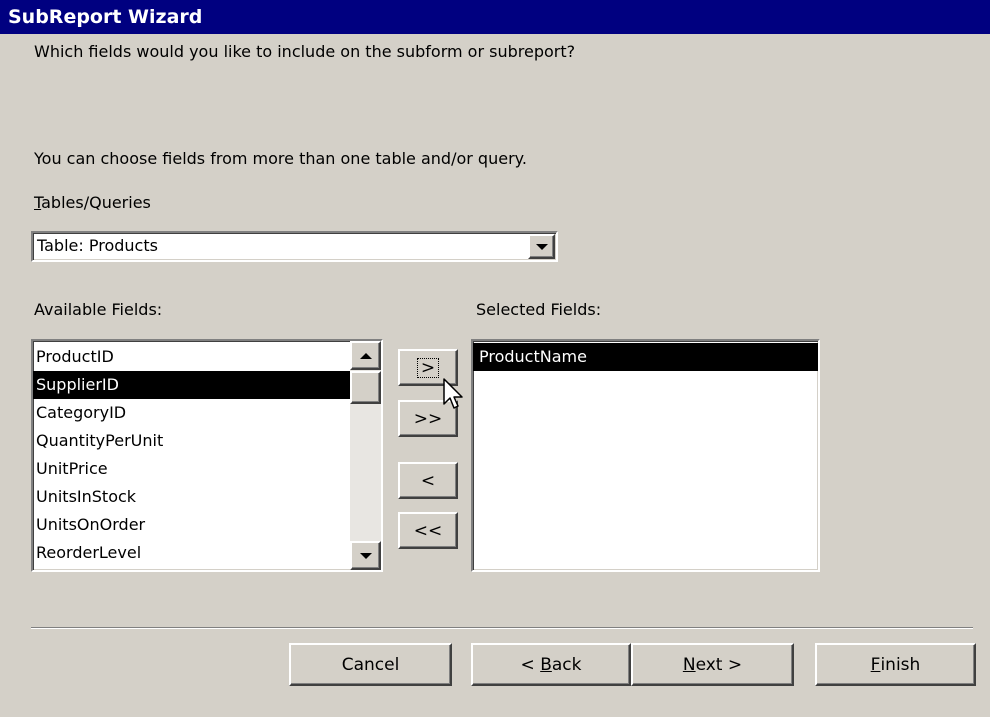 The width and height of the screenshot is (990, 717). I want to click on list-item: UnitsOnOrder, so click(191, 525).